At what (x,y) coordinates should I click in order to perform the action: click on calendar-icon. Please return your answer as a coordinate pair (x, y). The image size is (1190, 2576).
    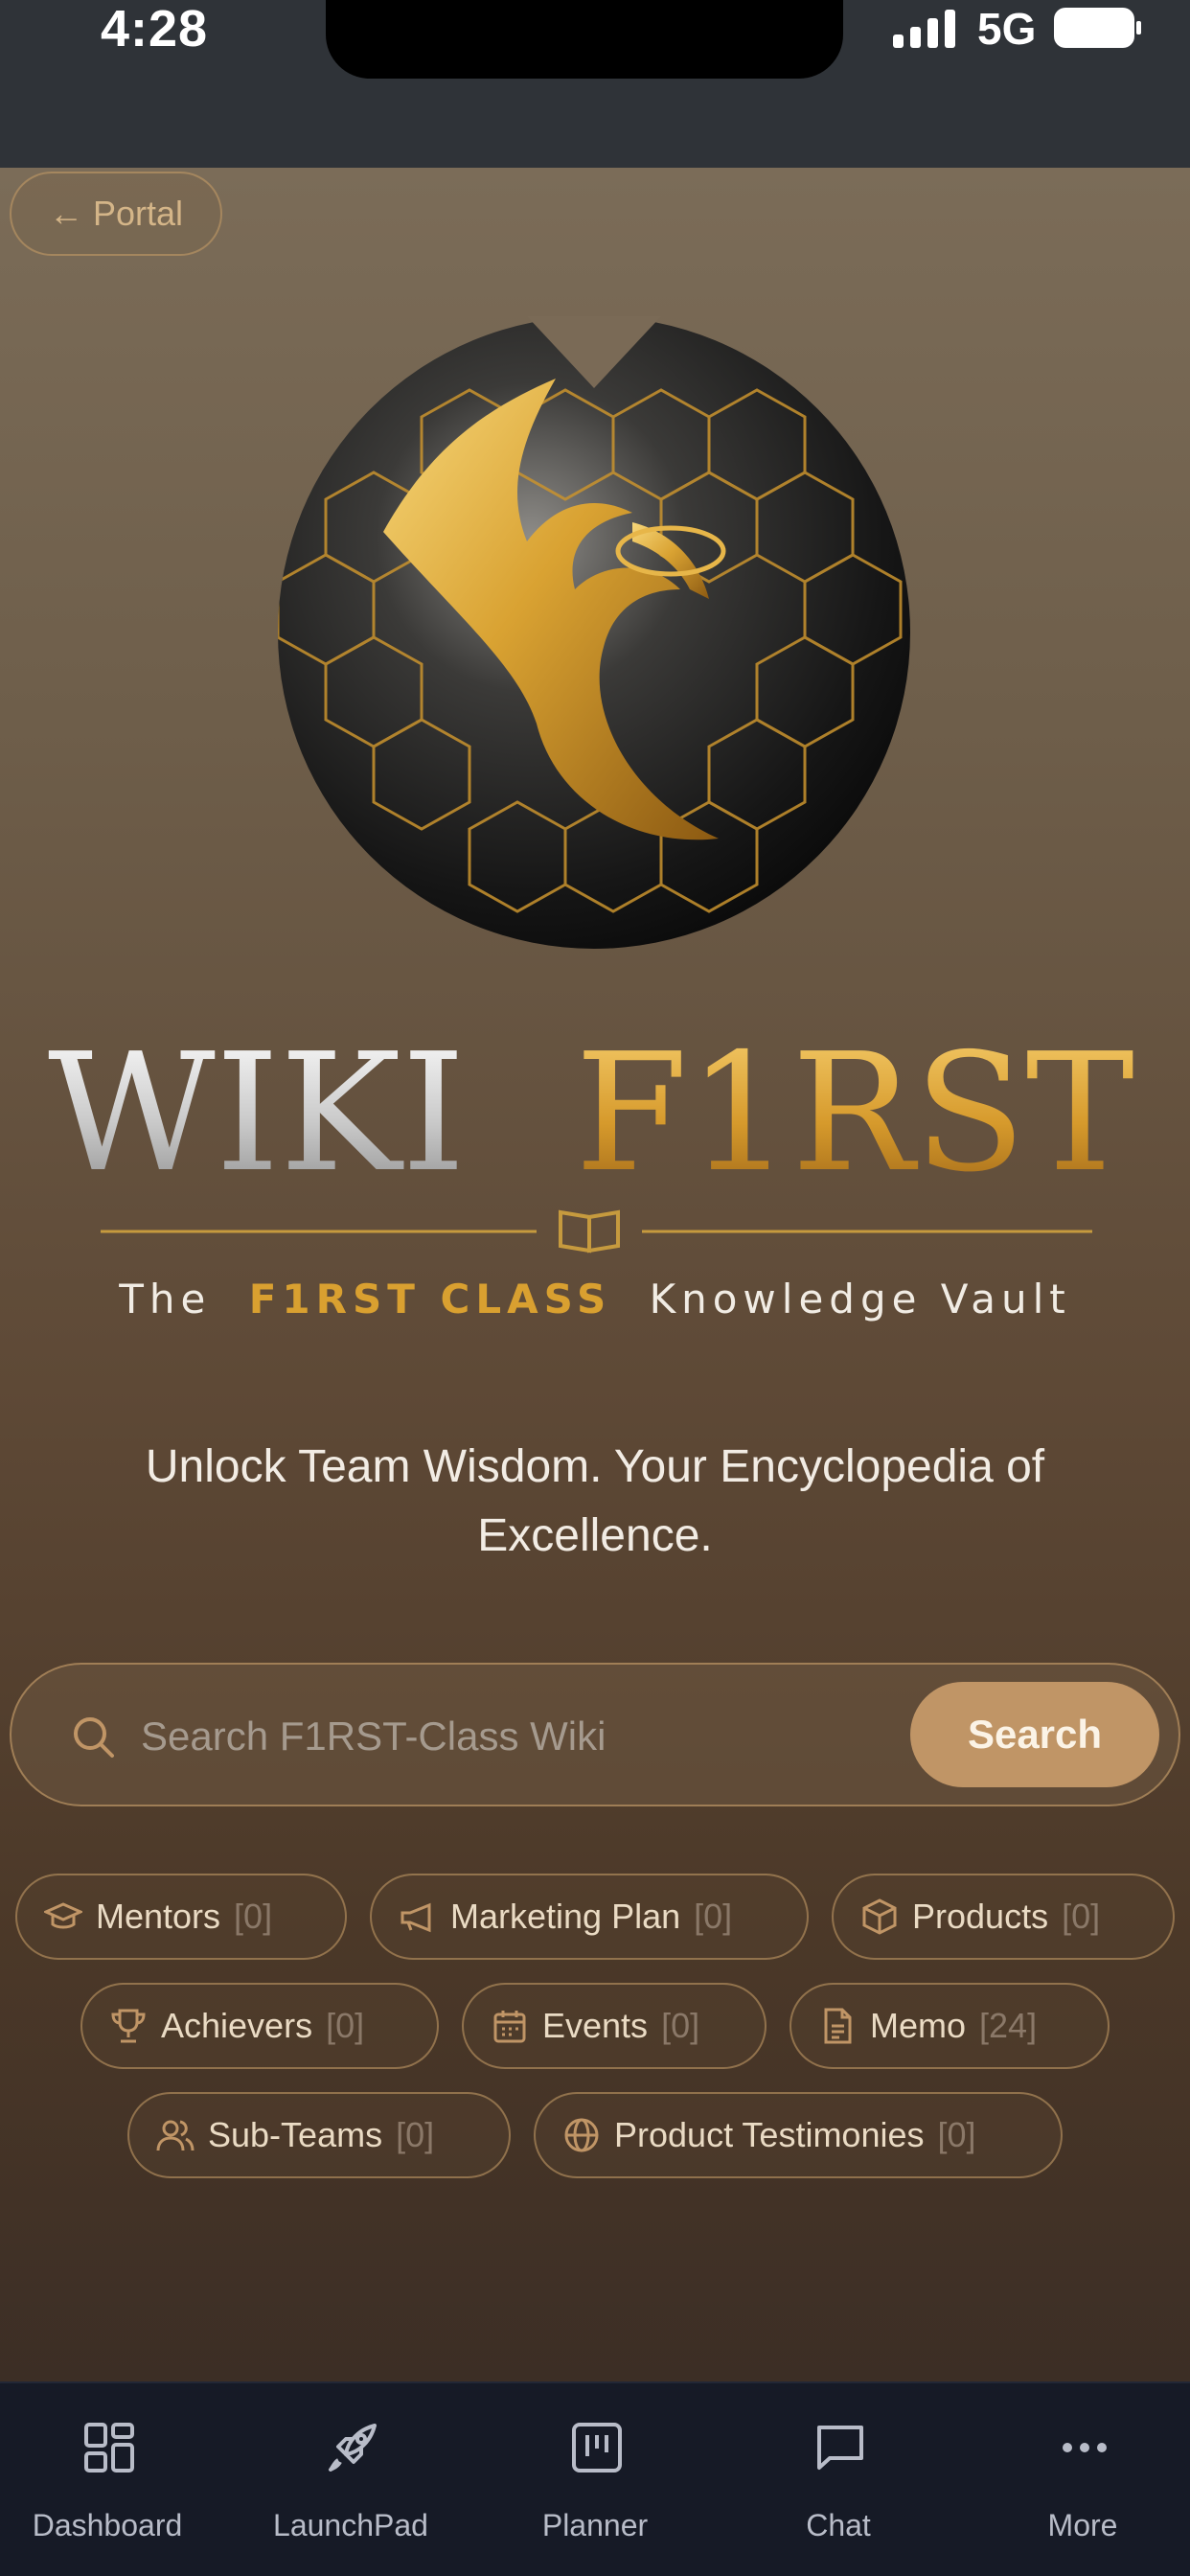
    Looking at the image, I should click on (510, 2027).